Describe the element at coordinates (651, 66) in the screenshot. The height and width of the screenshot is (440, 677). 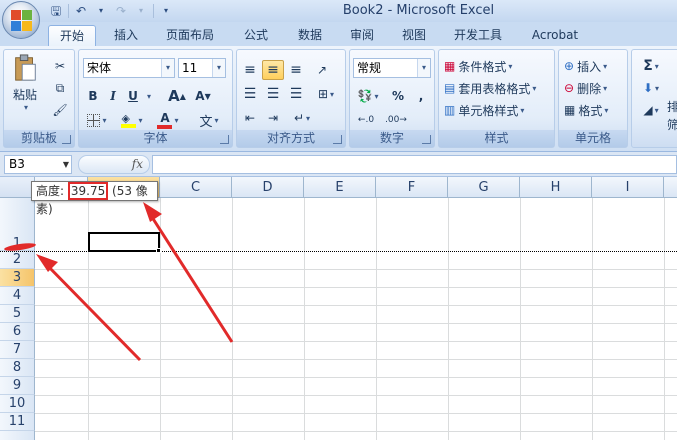
I see `autosum-button: Σ ▾` at that location.